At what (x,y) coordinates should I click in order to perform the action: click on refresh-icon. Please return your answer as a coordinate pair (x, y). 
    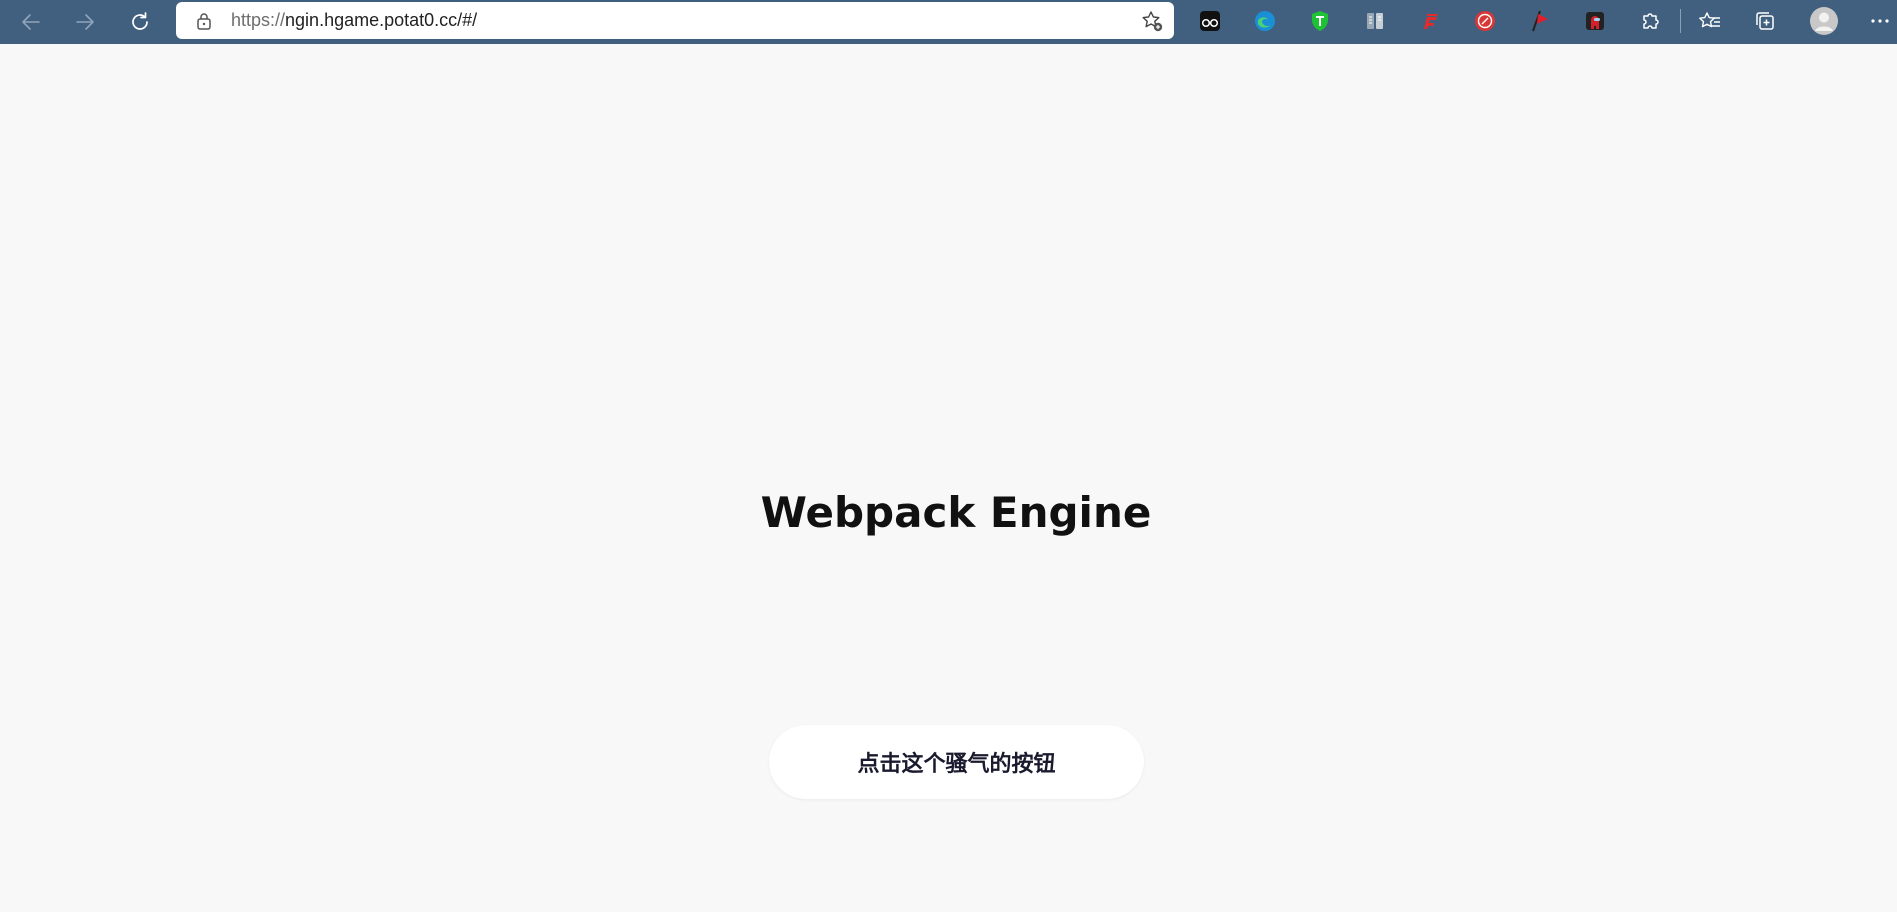
    Looking at the image, I should click on (140, 22).